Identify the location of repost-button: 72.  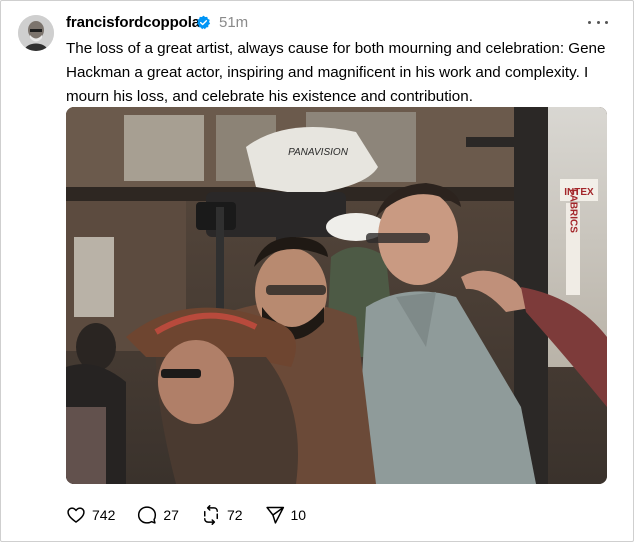
(222, 515).